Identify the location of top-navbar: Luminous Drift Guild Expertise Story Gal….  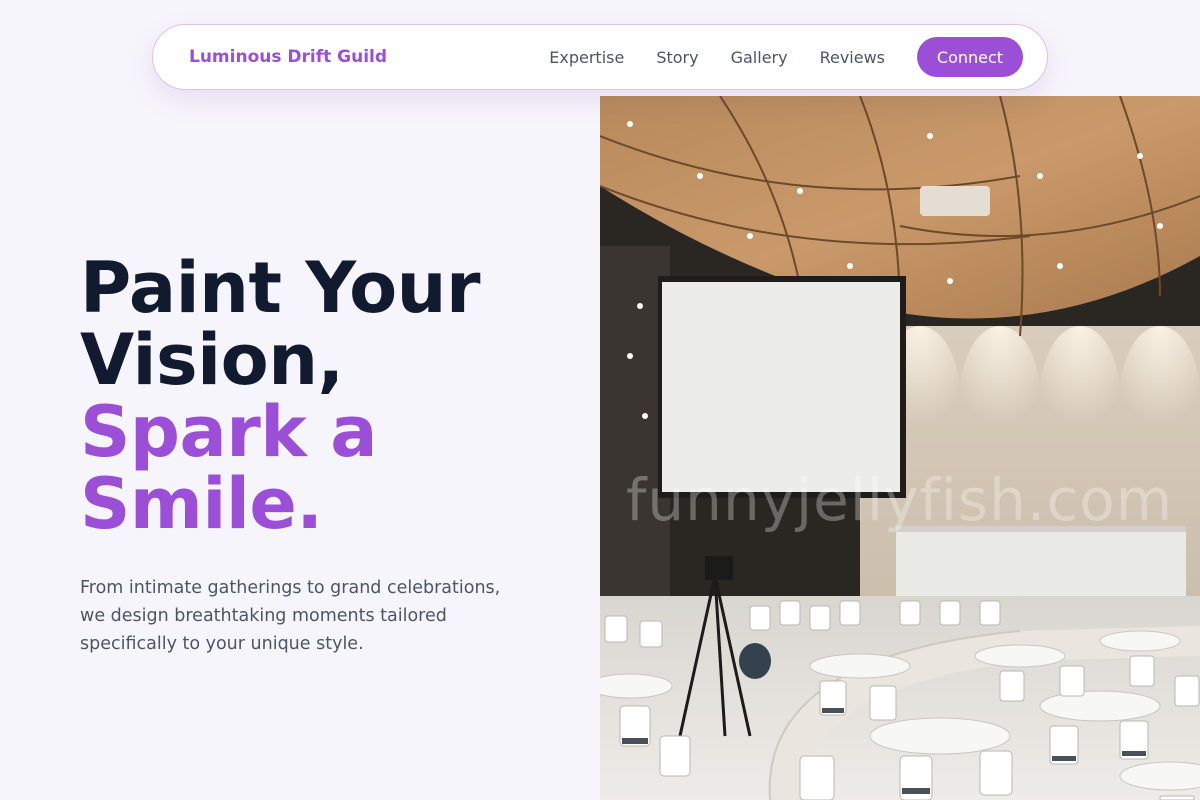
(600, 57).